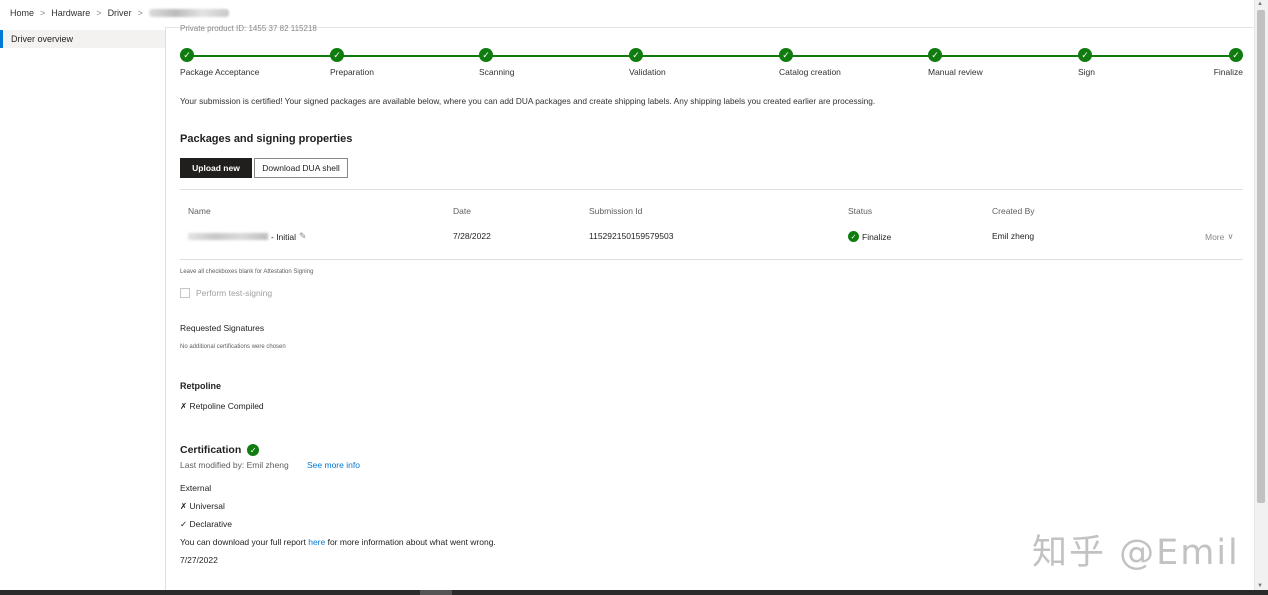  Describe the element at coordinates (211, 450) in the screenshot. I see `certification-title-text: Certification` at that location.